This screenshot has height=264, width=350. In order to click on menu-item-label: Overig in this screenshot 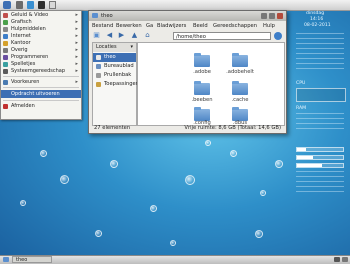, I will do `click(19, 50)`.